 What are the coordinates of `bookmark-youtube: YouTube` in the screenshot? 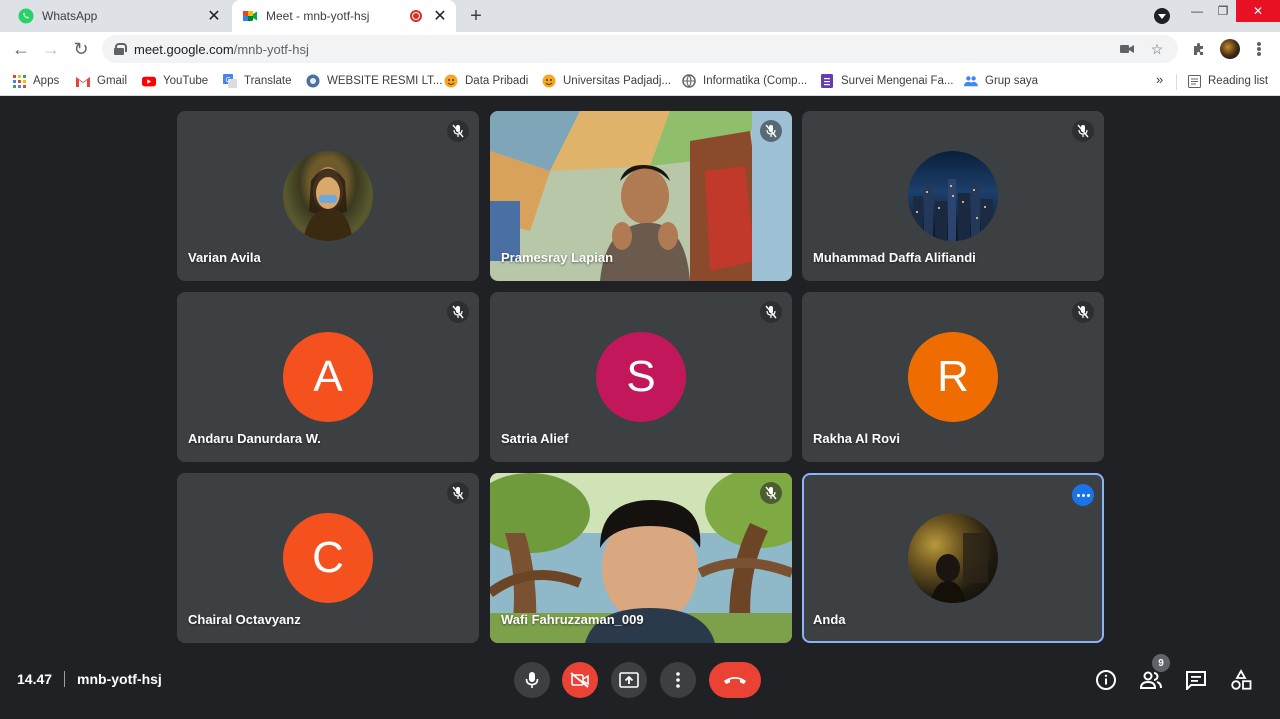 It's located at (175, 81).